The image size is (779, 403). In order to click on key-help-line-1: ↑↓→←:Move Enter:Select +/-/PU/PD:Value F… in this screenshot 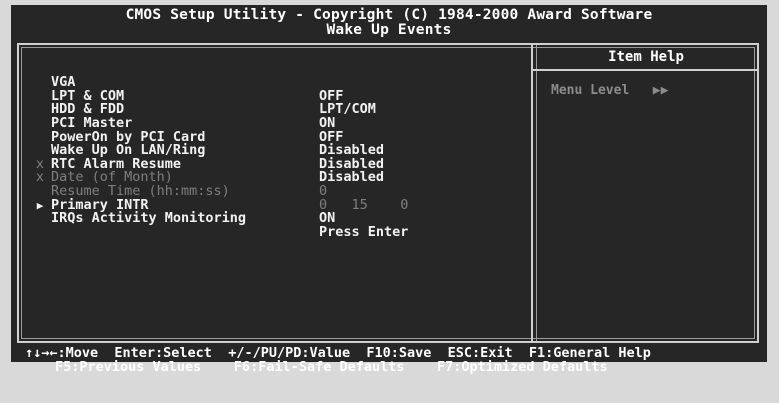, I will do `click(338, 353)`.